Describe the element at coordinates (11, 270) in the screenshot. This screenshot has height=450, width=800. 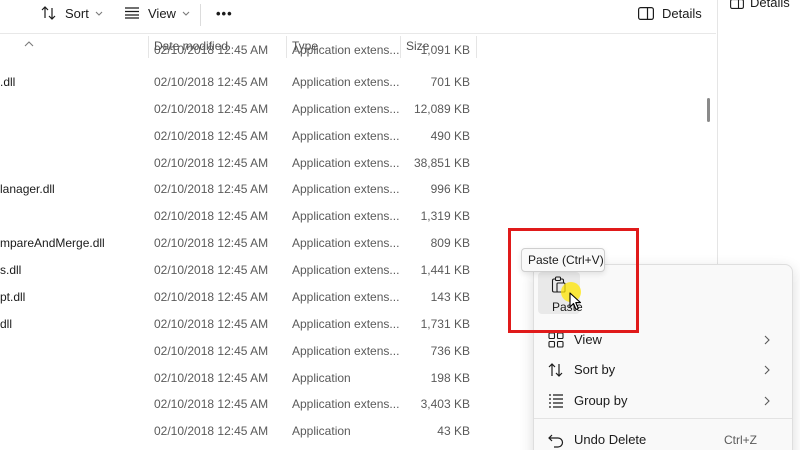
I see `file-name: s.dll` at that location.